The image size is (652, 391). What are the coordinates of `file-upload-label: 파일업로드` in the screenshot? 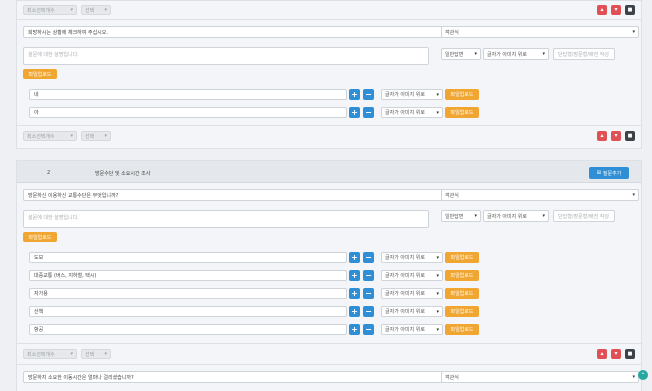 It's located at (40, 74).